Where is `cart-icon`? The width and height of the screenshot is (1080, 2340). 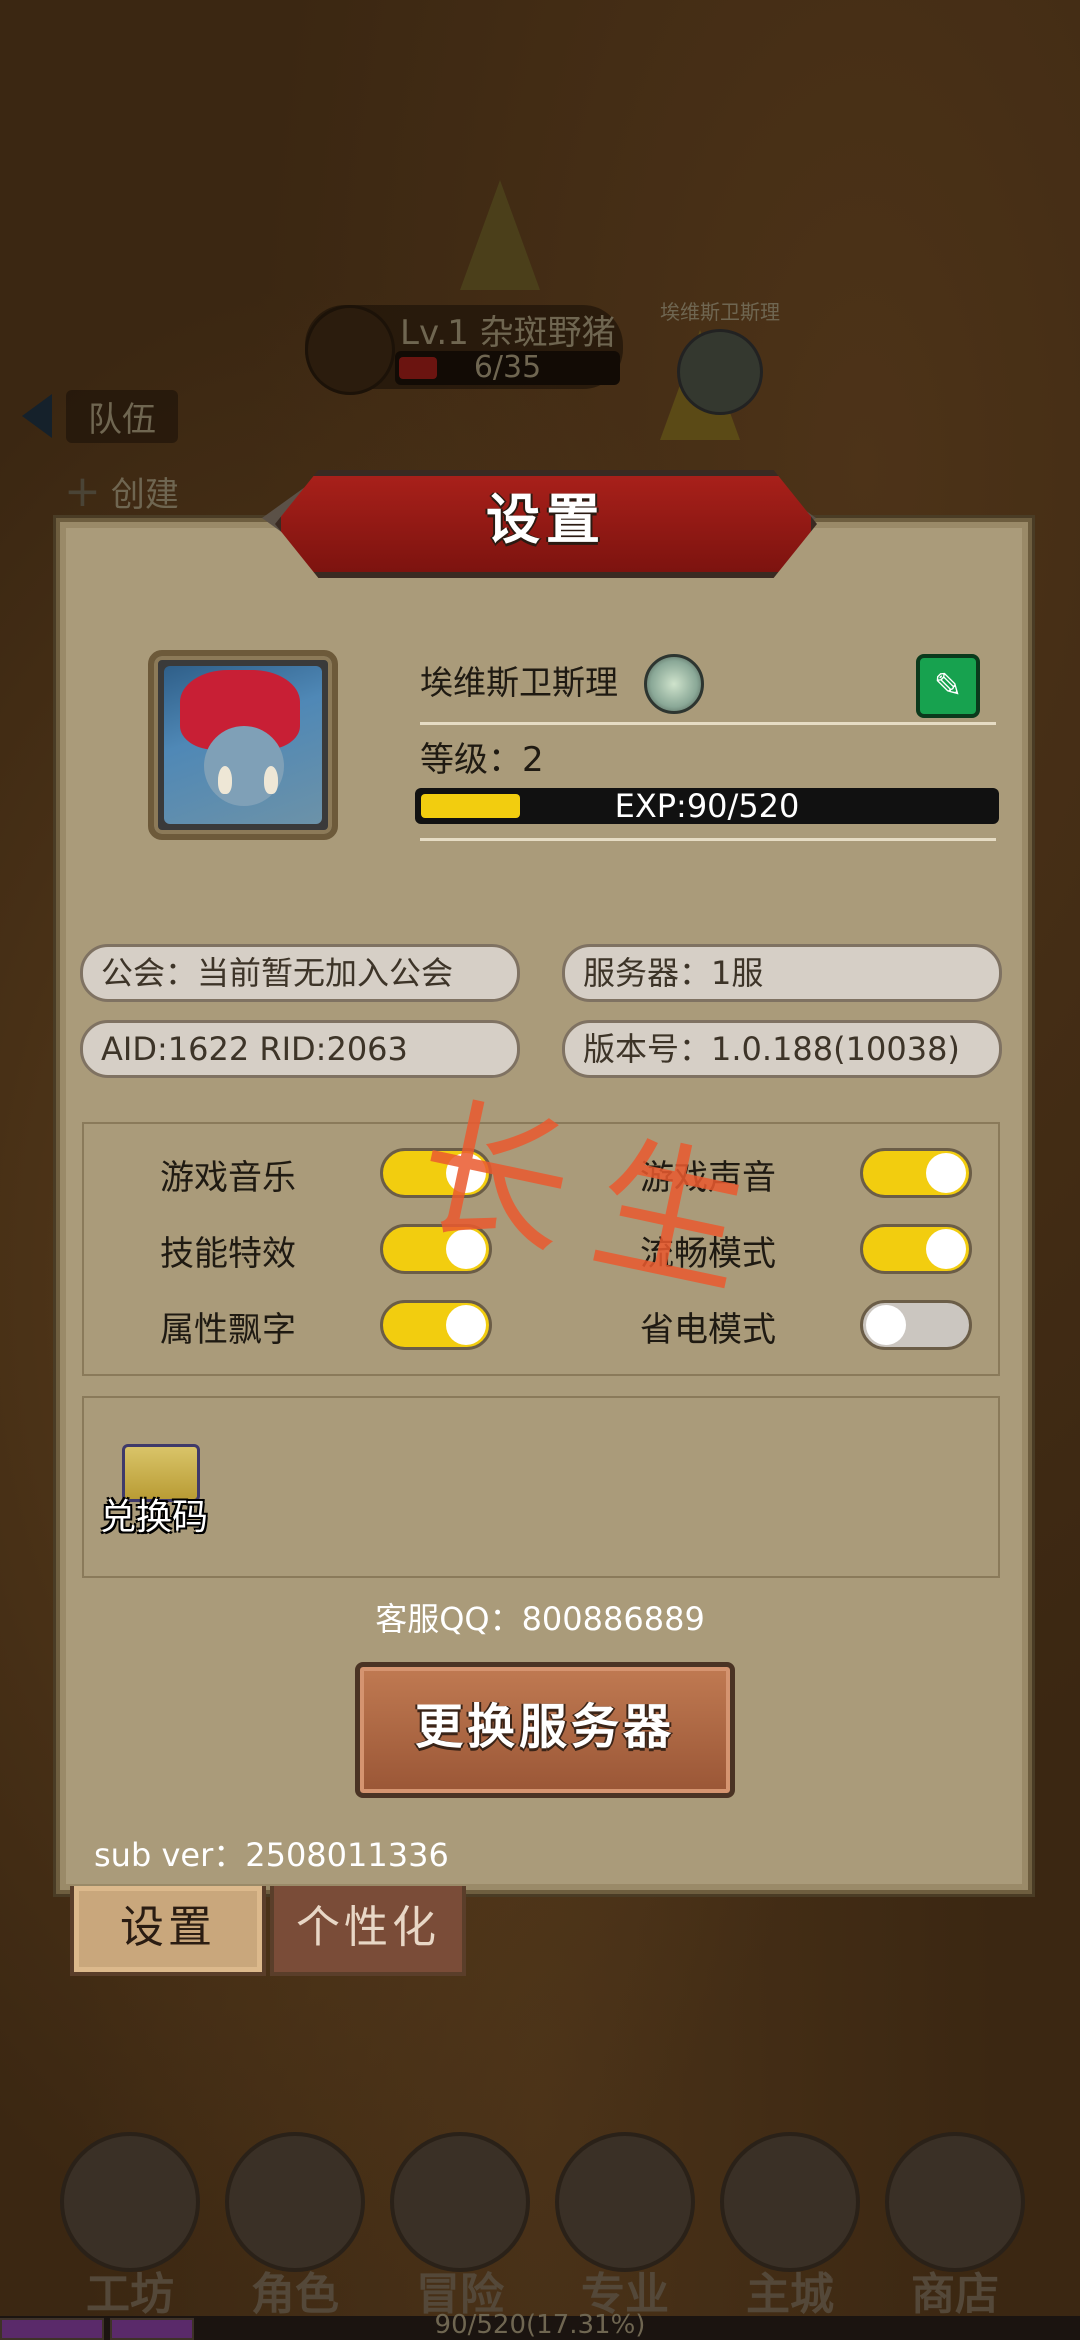
cart-icon is located at coordinates (955, 2202).